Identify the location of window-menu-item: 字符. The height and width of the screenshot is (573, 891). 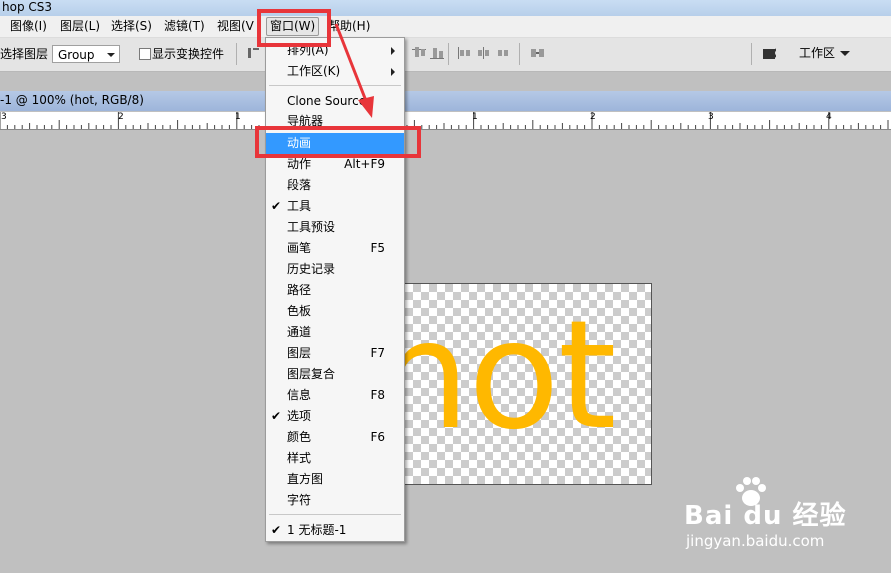
(335, 500).